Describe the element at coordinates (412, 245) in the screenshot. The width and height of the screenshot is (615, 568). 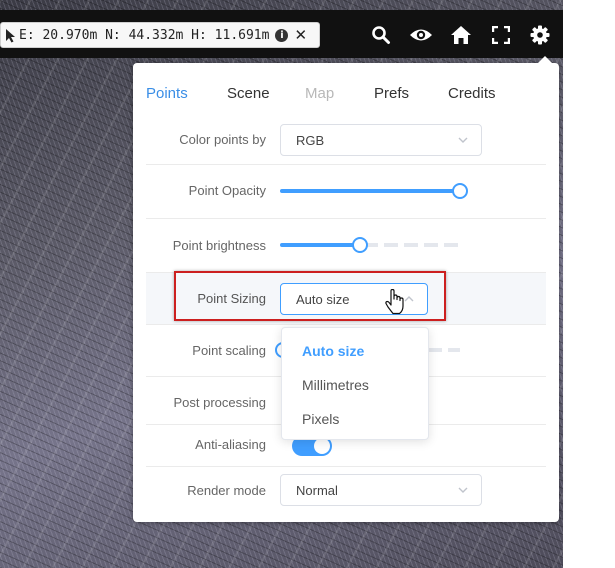
I see `point-brightness-rest` at that location.